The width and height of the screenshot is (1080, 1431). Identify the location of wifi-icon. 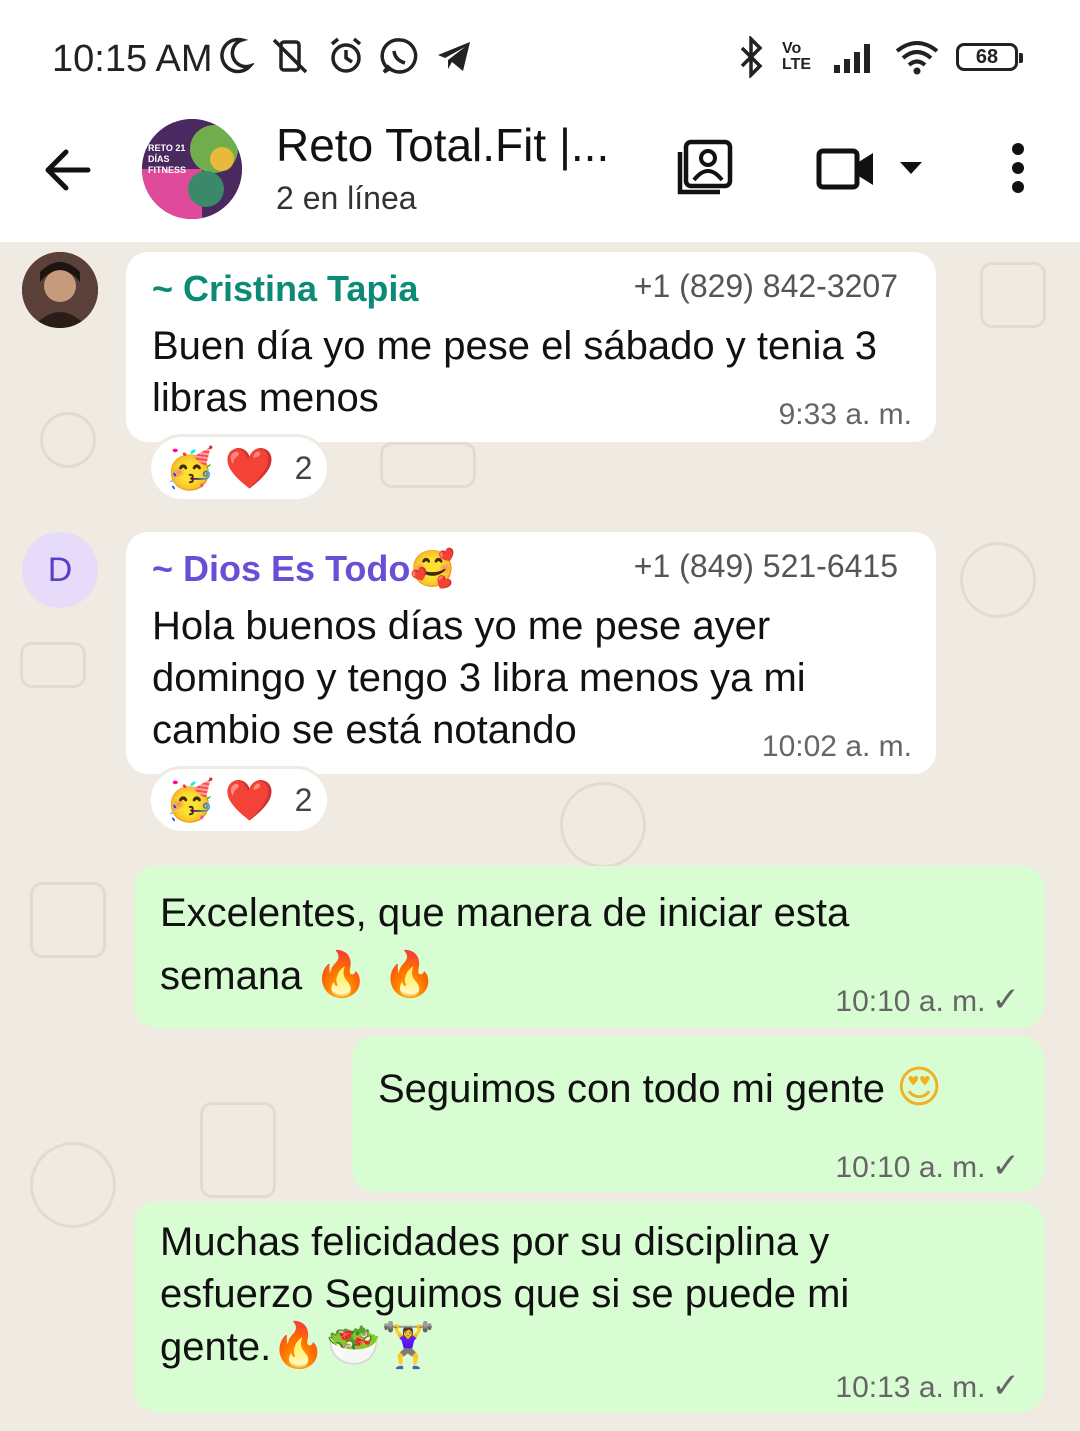
(917, 58).